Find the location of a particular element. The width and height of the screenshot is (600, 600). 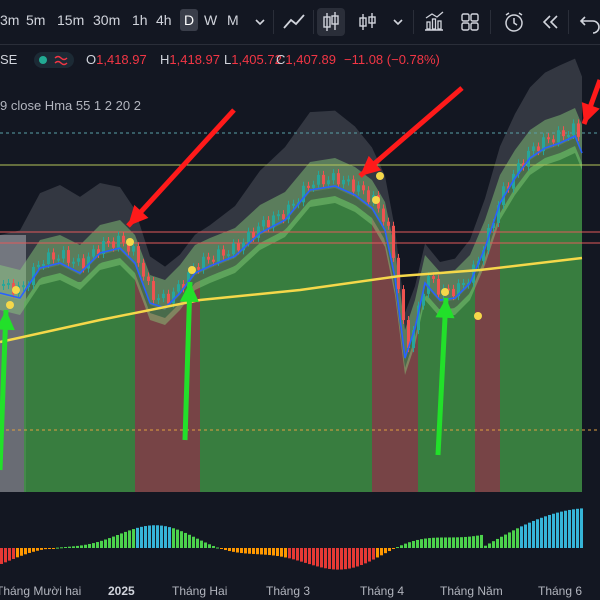

rewind-icon is located at coordinates (550, 22).